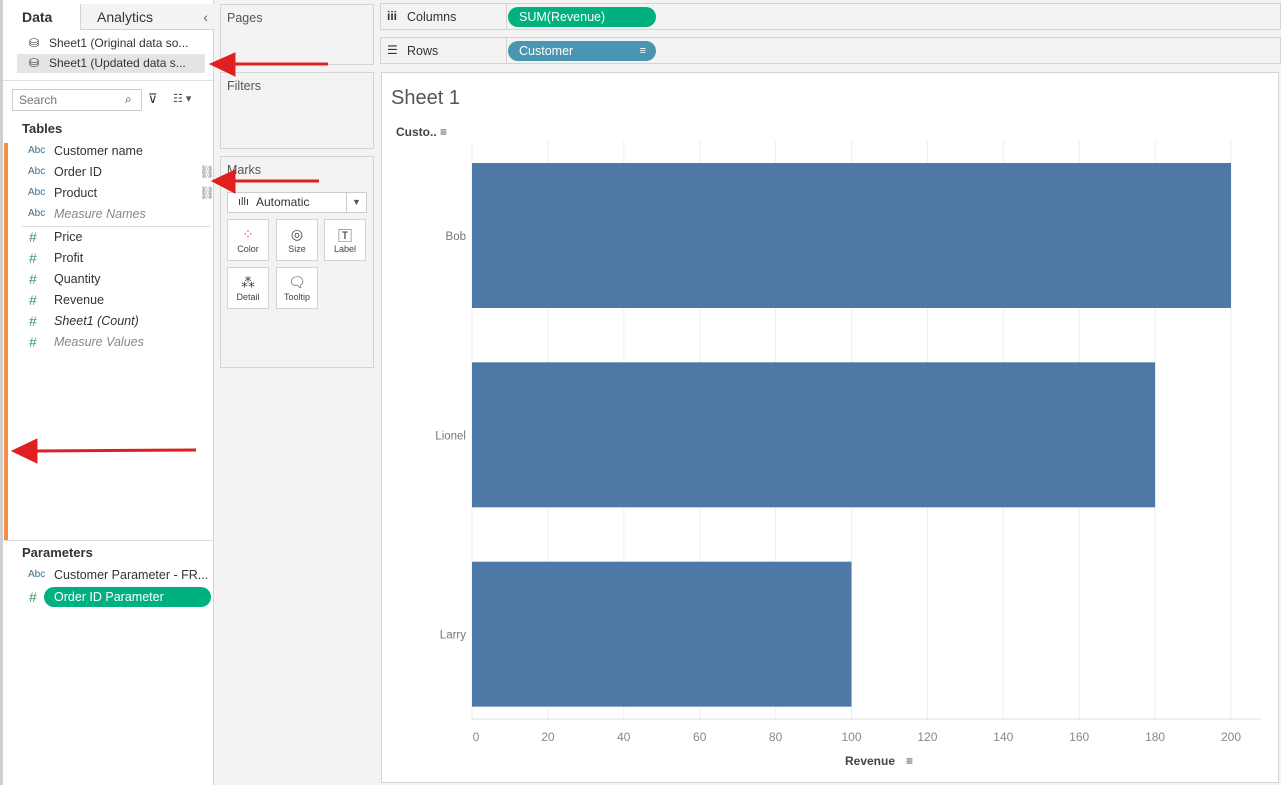 The image size is (1281, 785). Describe the element at coordinates (41, 17) in the screenshot. I see `tab-data: Data` at that location.